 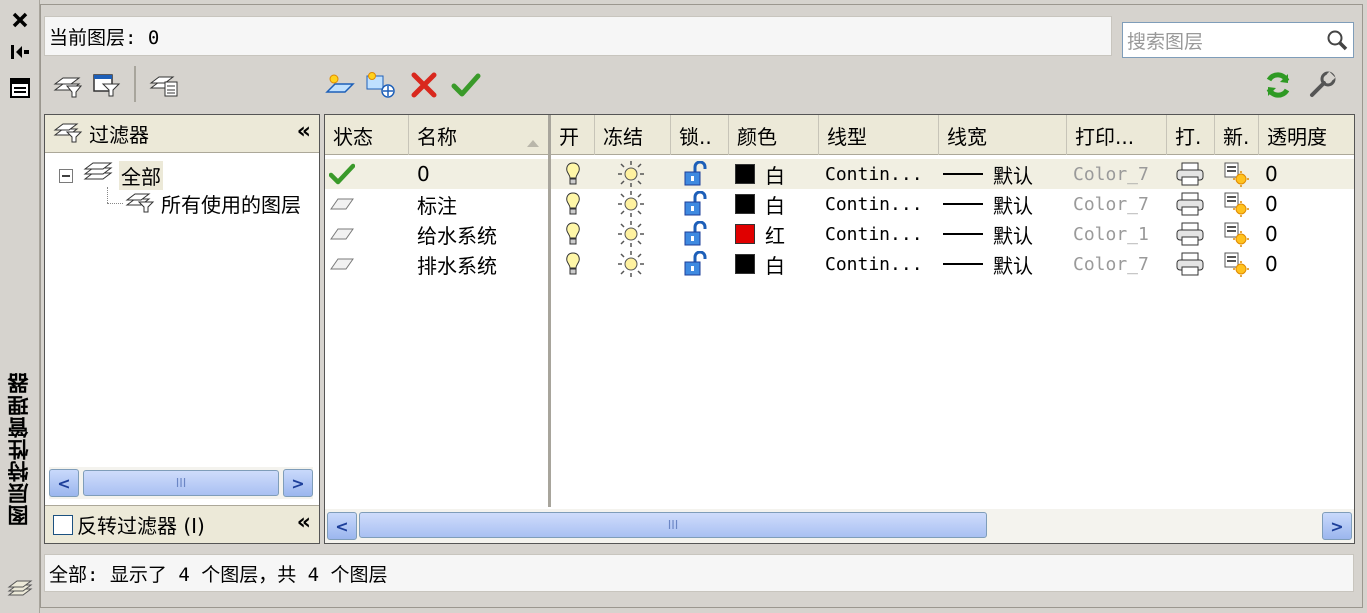 I want to click on palette-title: 图层特性管理器, so click(x=19, y=449).